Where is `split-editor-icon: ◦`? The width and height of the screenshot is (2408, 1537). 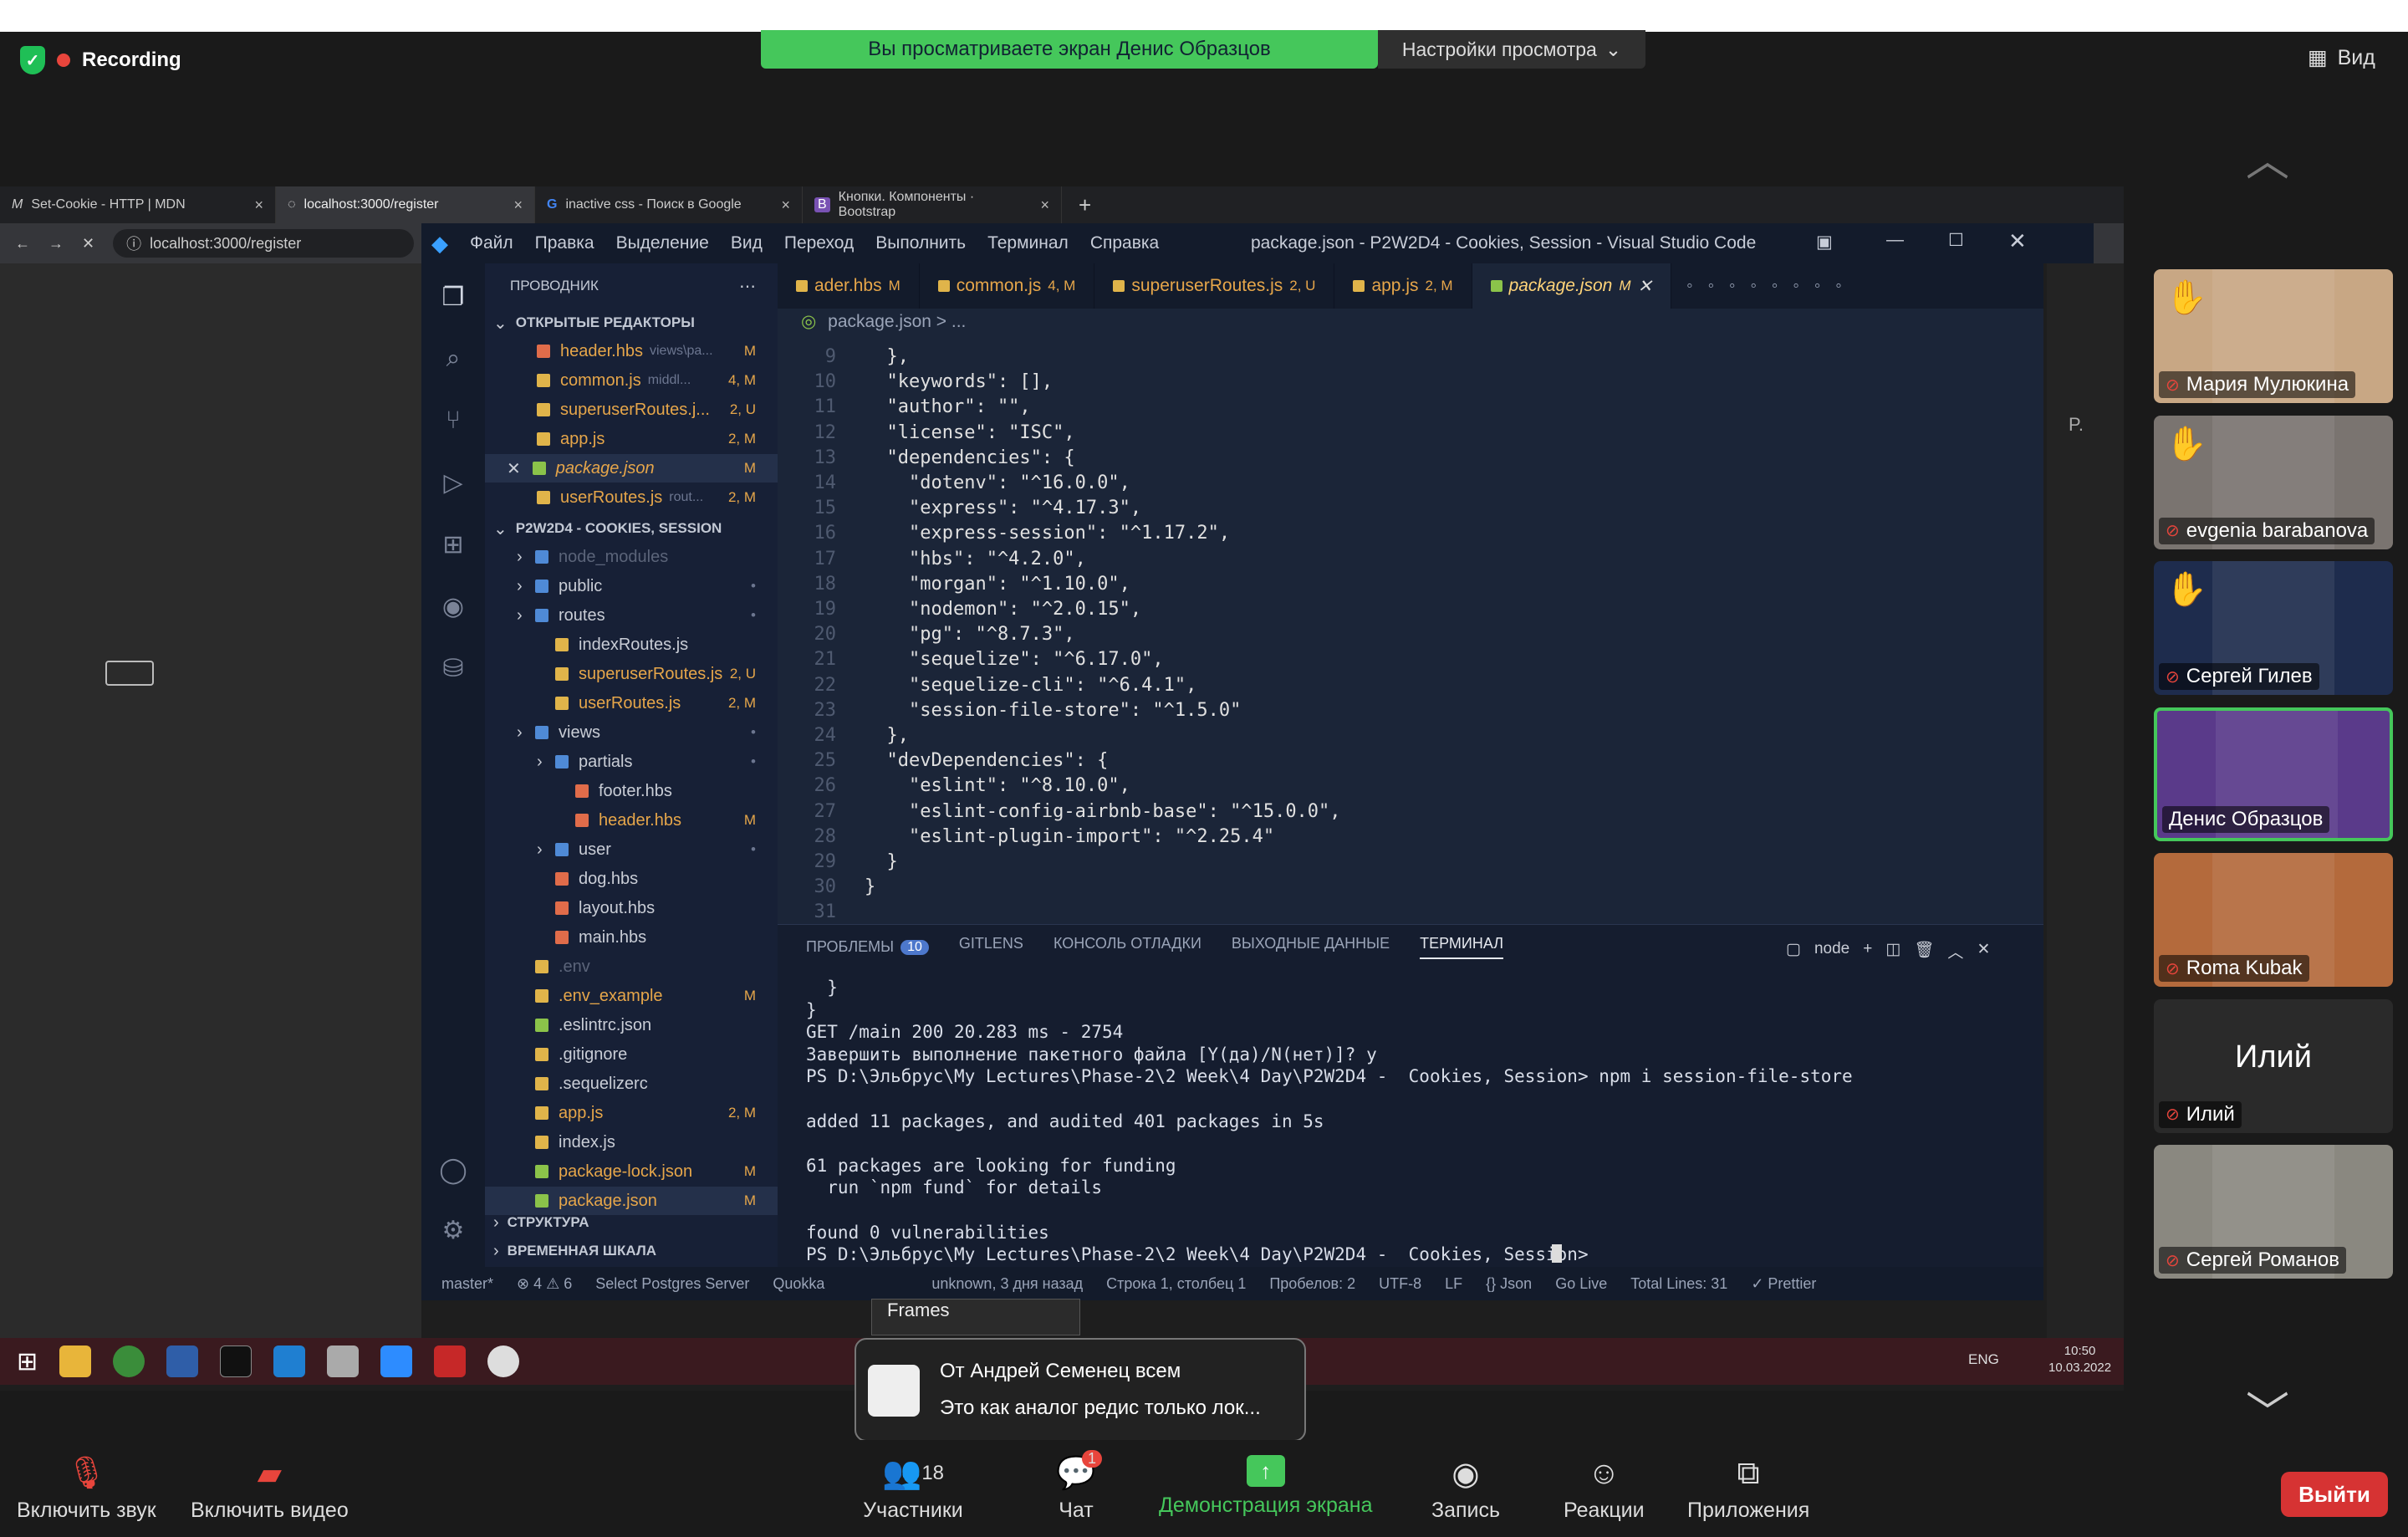
split-editor-icon: ◦ is located at coordinates (1817, 286).